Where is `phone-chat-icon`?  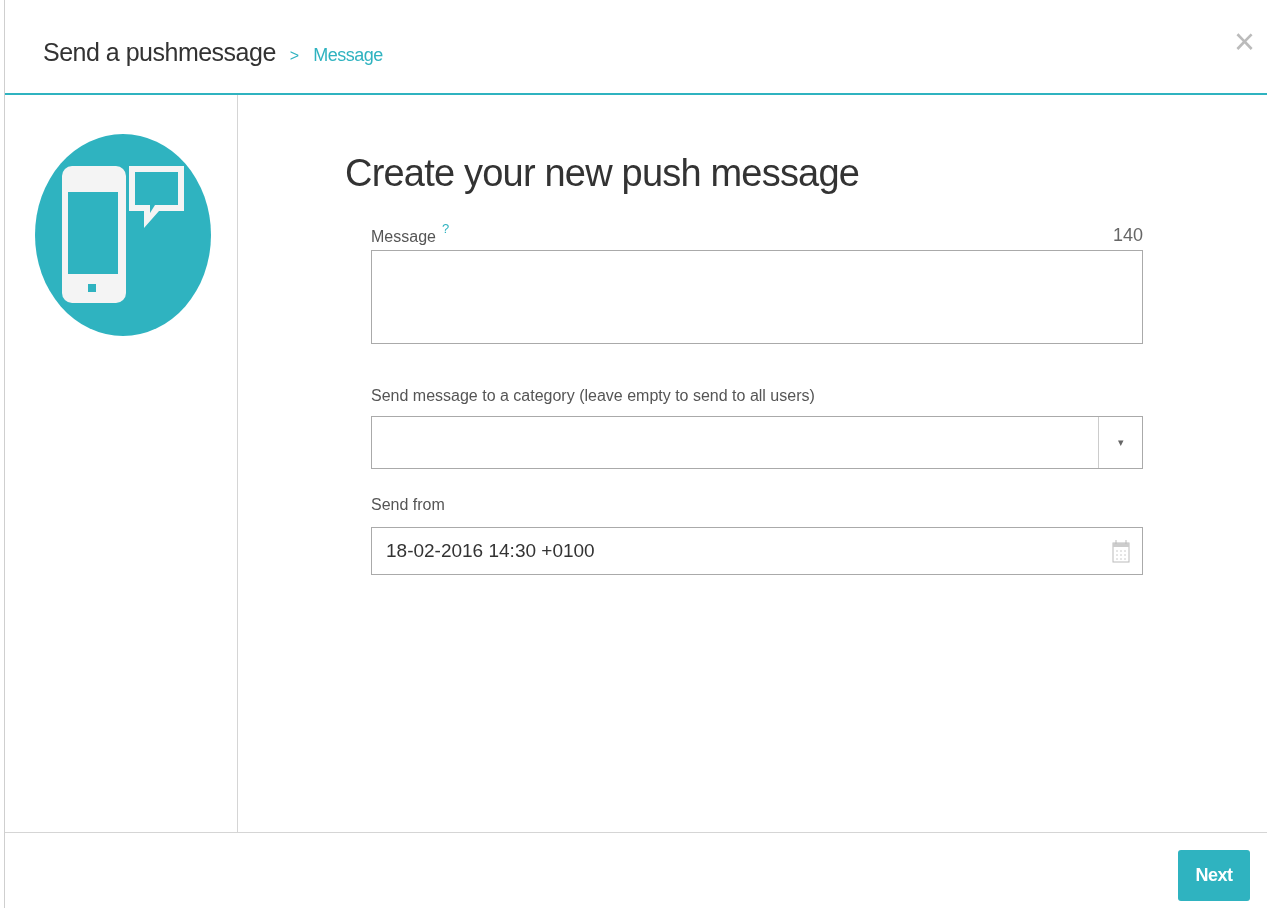 phone-chat-icon is located at coordinates (123, 235).